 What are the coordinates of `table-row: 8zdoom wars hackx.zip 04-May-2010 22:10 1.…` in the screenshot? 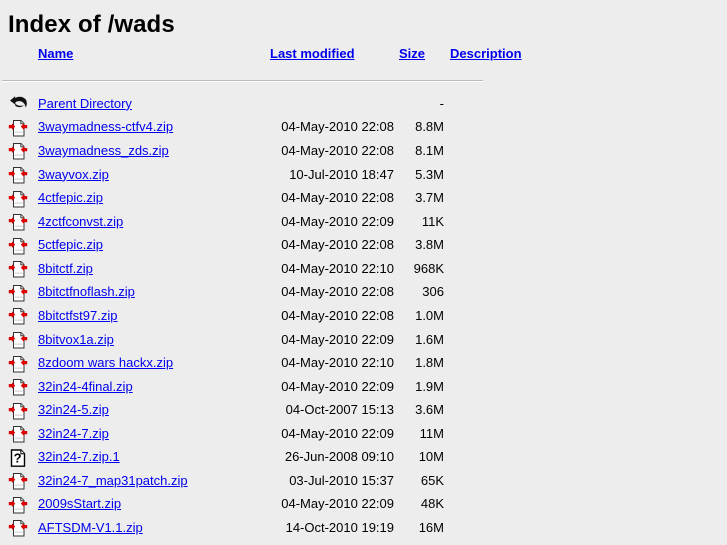 It's located at (265, 363).